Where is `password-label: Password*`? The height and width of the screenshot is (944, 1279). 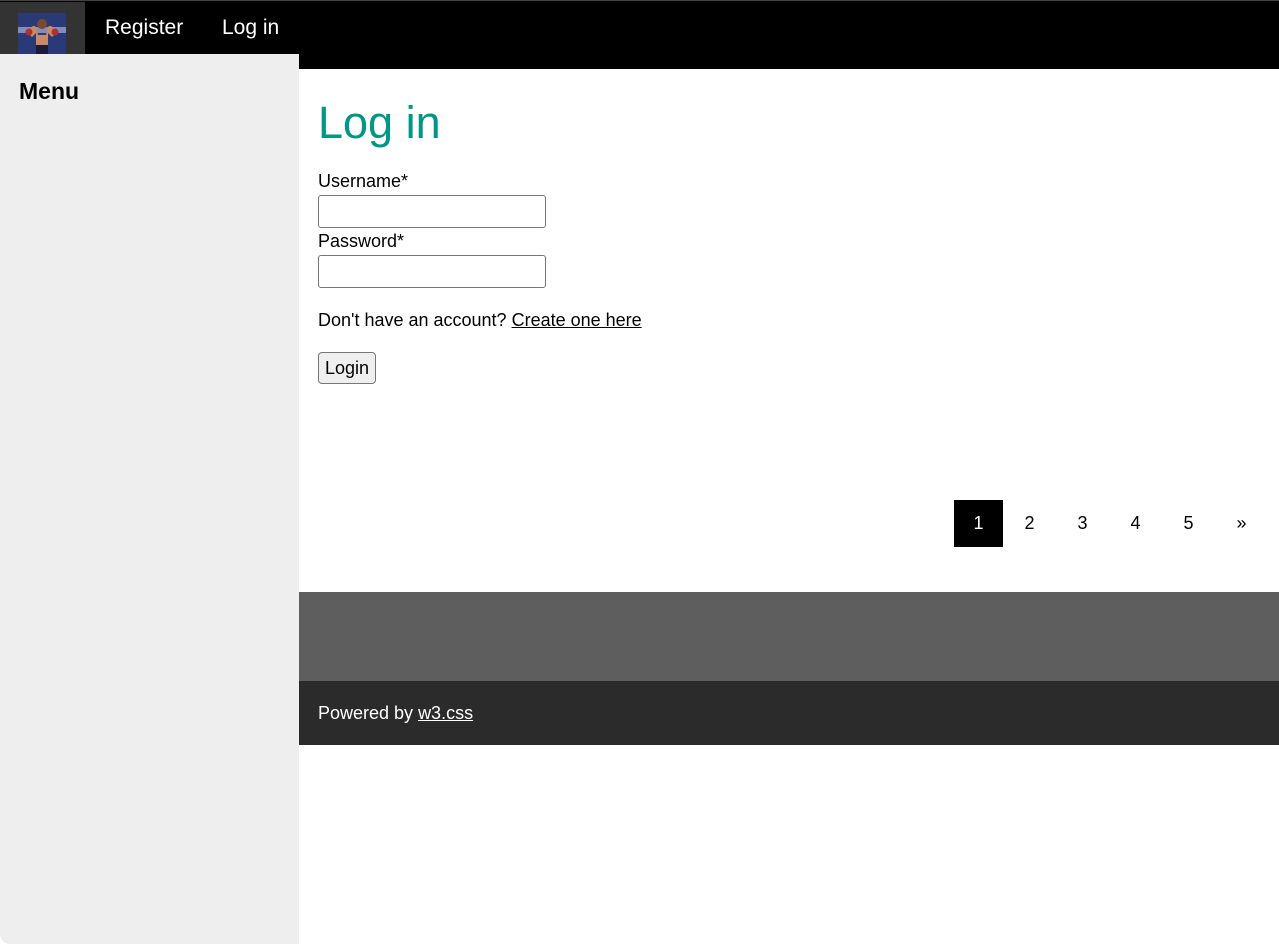
password-label: Password* is located at coordinates (361, 241).